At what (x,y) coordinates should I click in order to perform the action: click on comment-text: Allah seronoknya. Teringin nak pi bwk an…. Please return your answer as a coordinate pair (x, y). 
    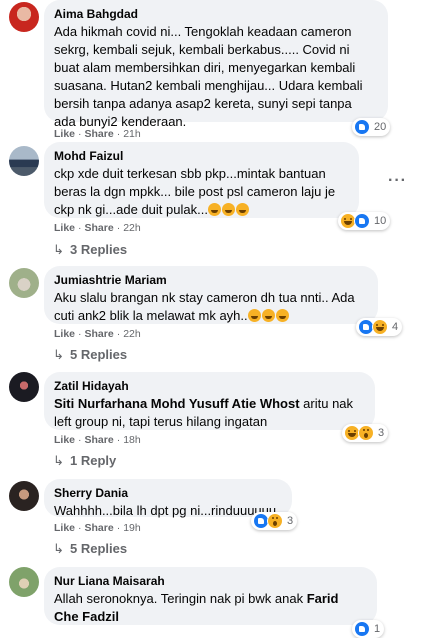
    Looking at the image, I should click on (210, 608).